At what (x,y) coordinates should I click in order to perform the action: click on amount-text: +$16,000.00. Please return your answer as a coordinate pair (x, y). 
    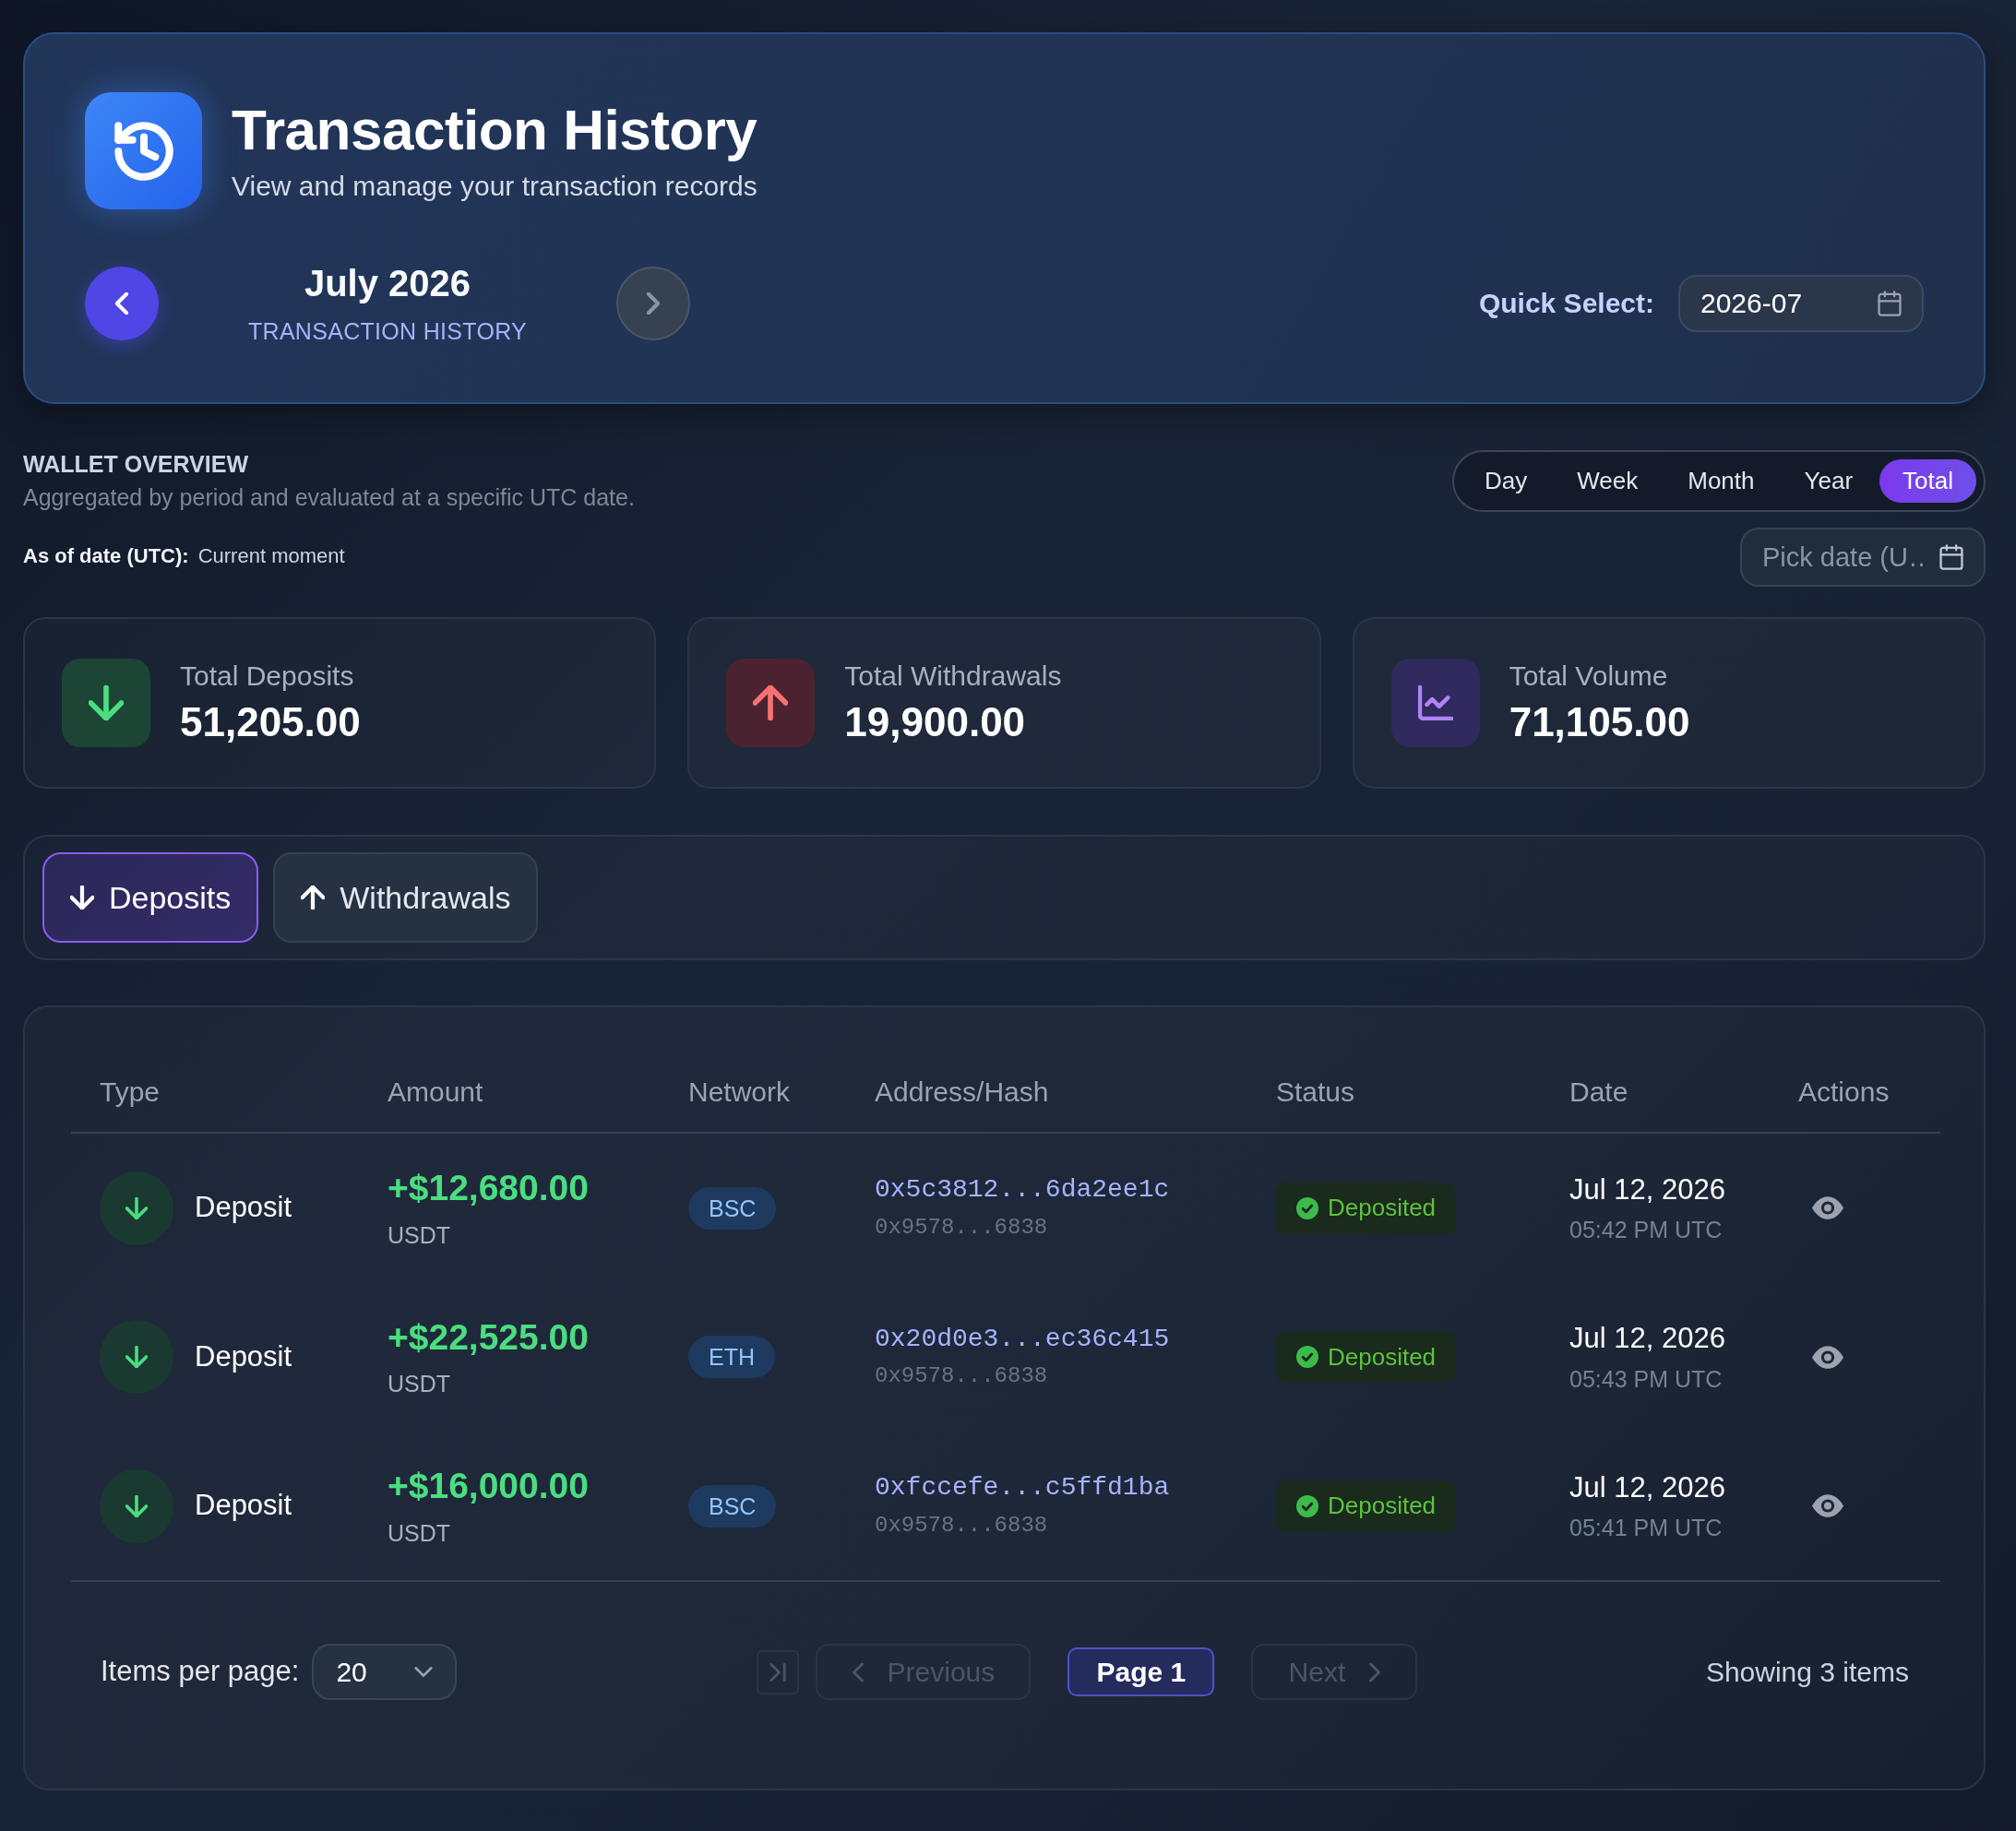
    Looking at the image, I should click on (489, 1486).